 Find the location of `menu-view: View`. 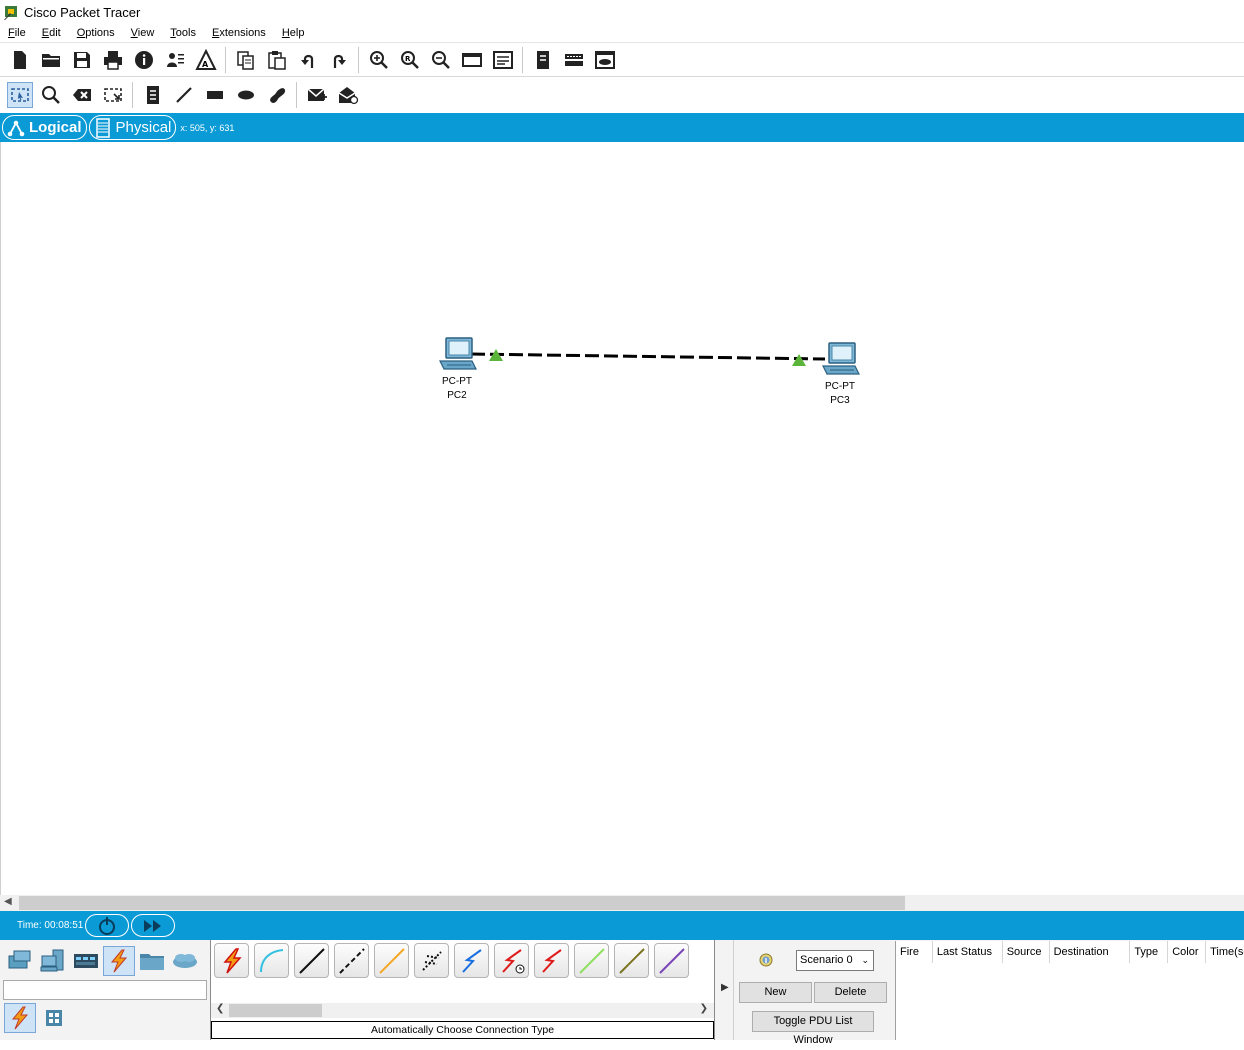

menu-view: View is located at coordinates (143, 33).